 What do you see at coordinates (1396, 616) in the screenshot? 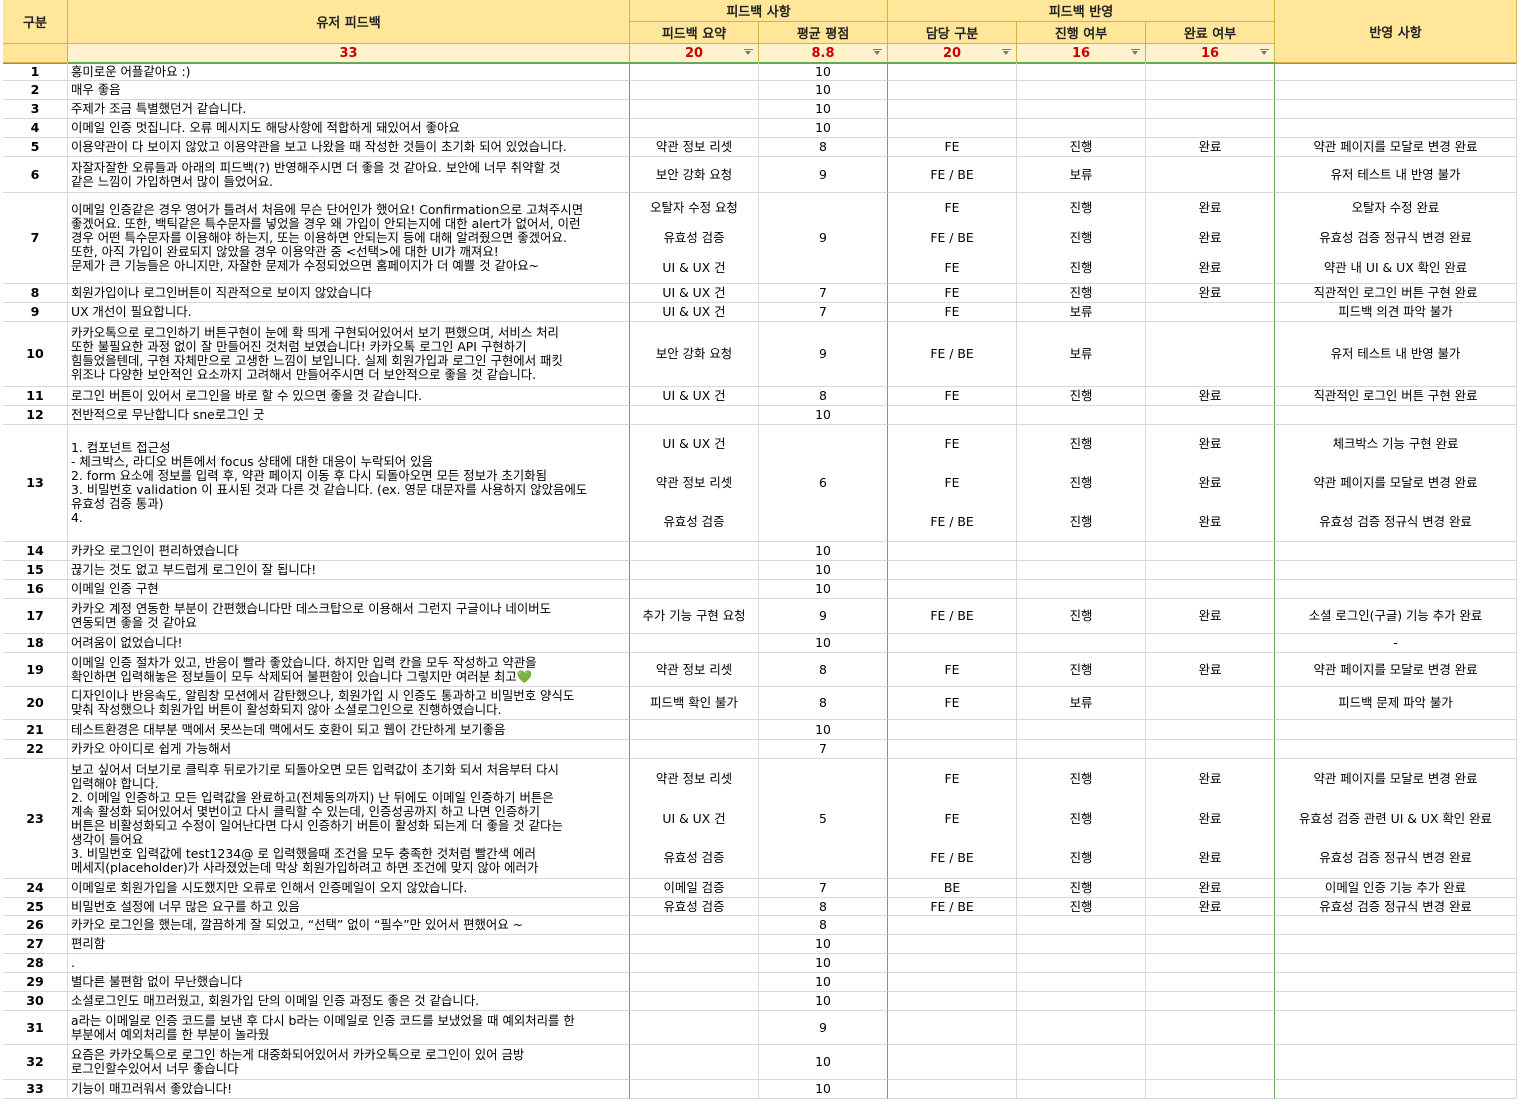
I see `reflect-note-cell: 소셜 로그인(구글) 기능 추가 완료` at bounding box center [1396, 616].